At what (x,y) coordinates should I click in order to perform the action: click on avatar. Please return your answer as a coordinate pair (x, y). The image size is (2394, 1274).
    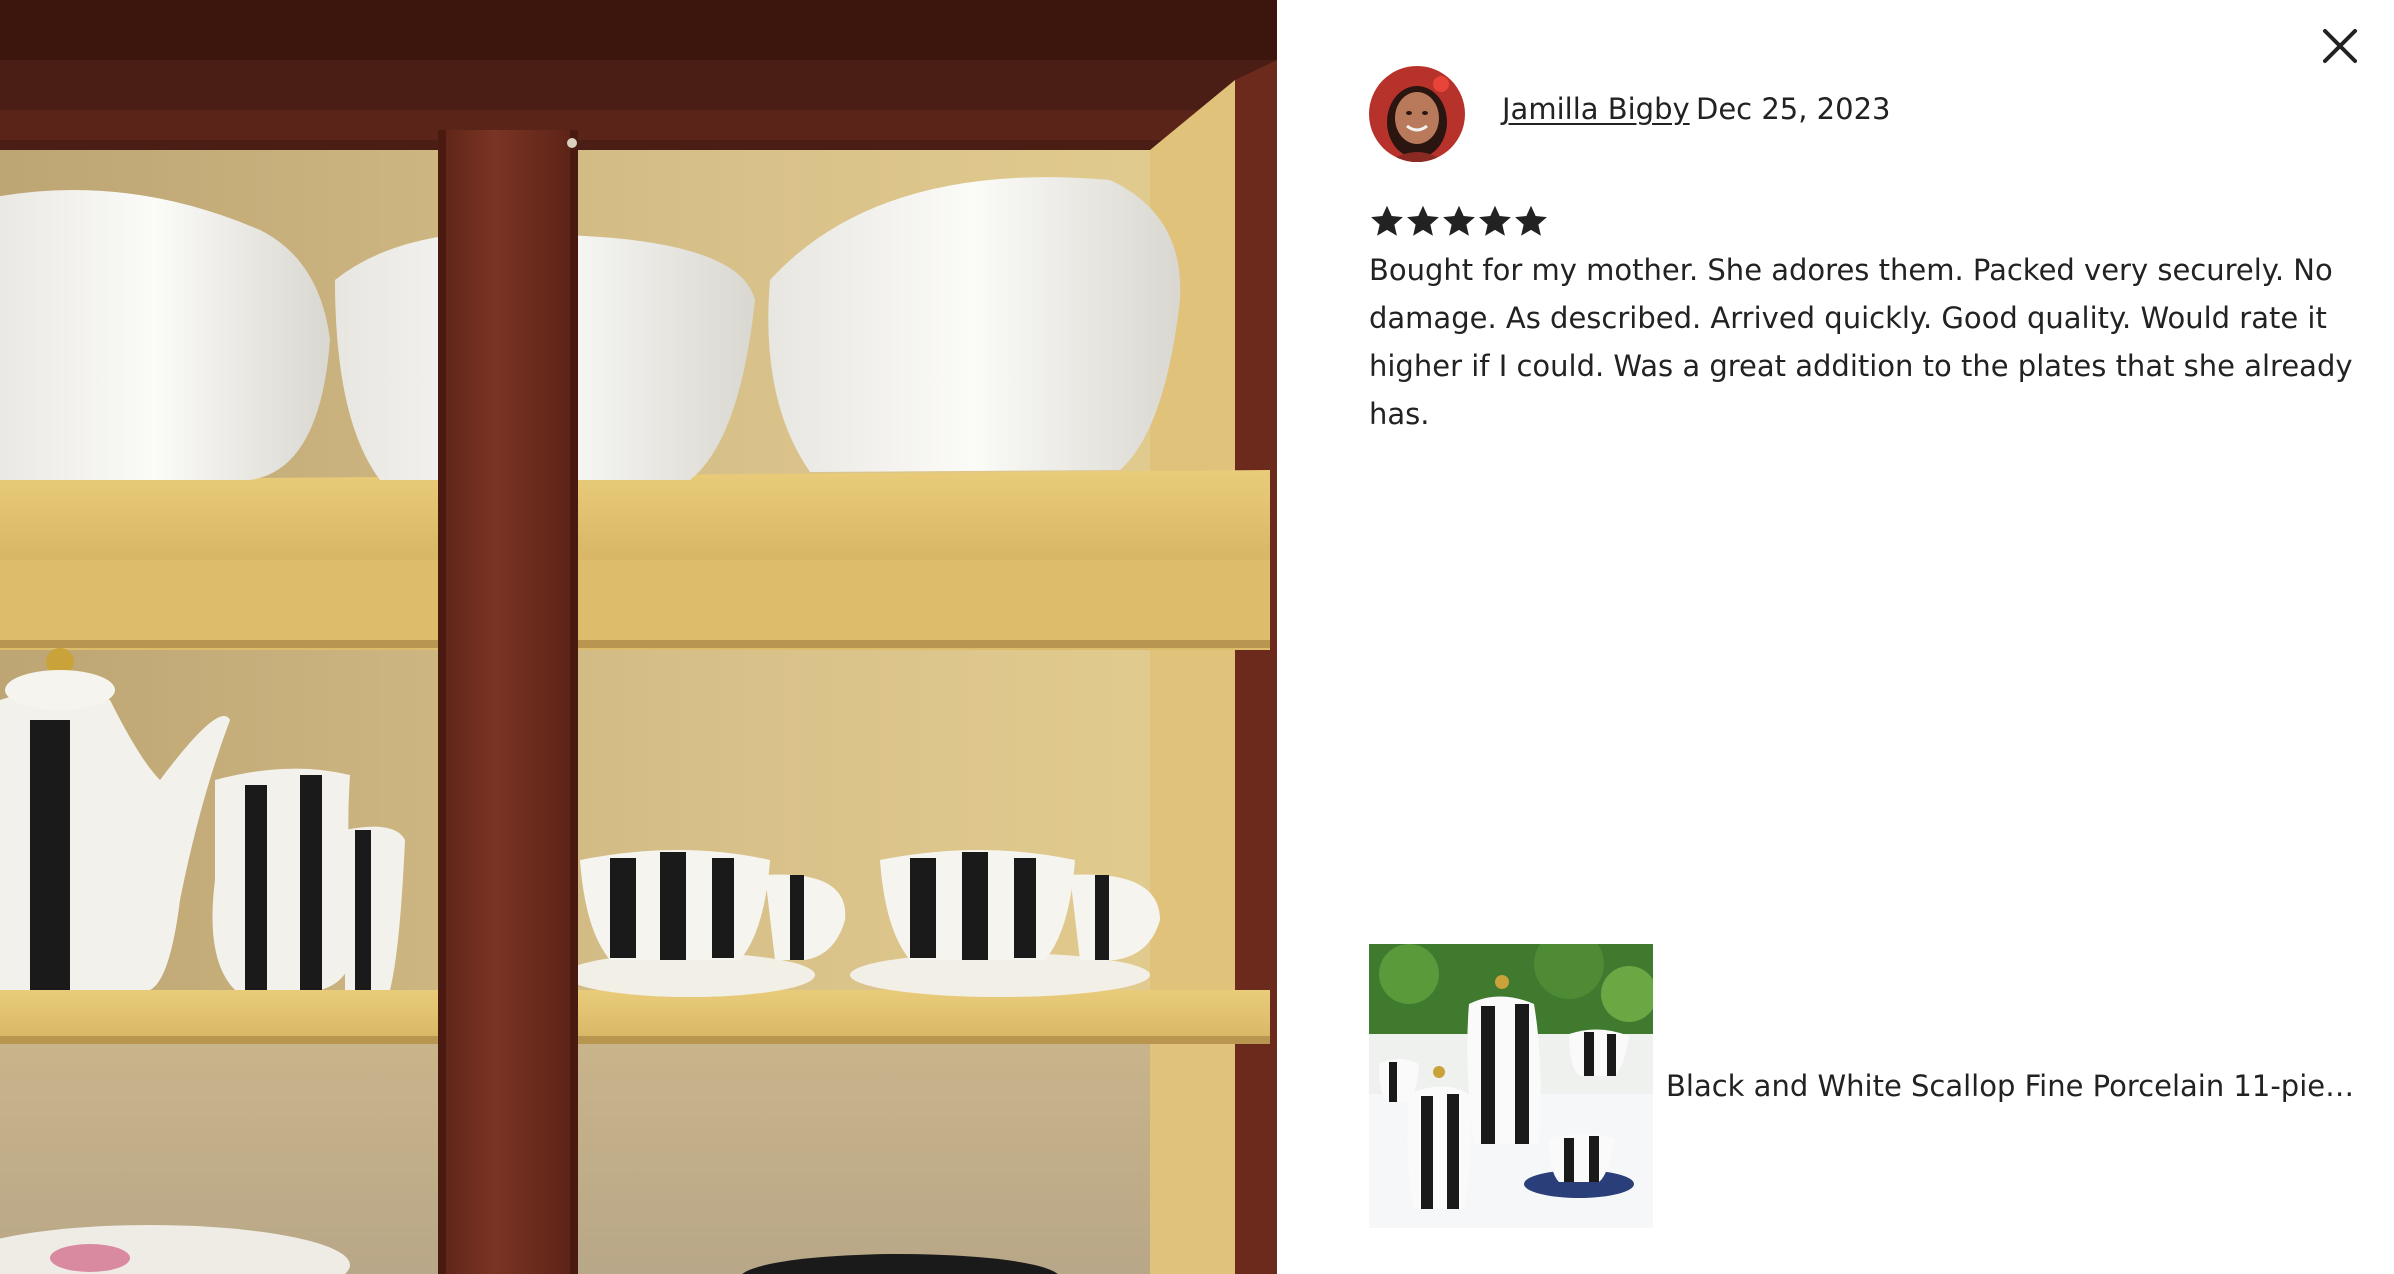
    Looking at the image, I should click on (1417, 114).